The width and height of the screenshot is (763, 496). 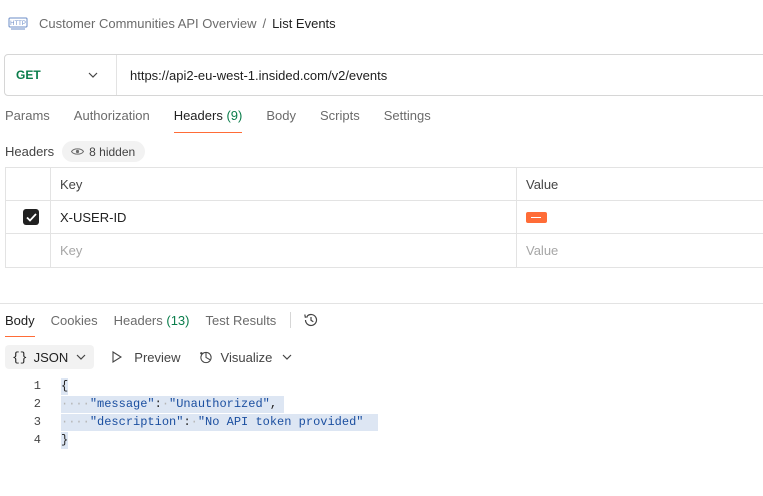 What do you see at coordinates (234, 115) in the screenshot?
I see `tab-count: (9)` at bounding box center [234, 115].